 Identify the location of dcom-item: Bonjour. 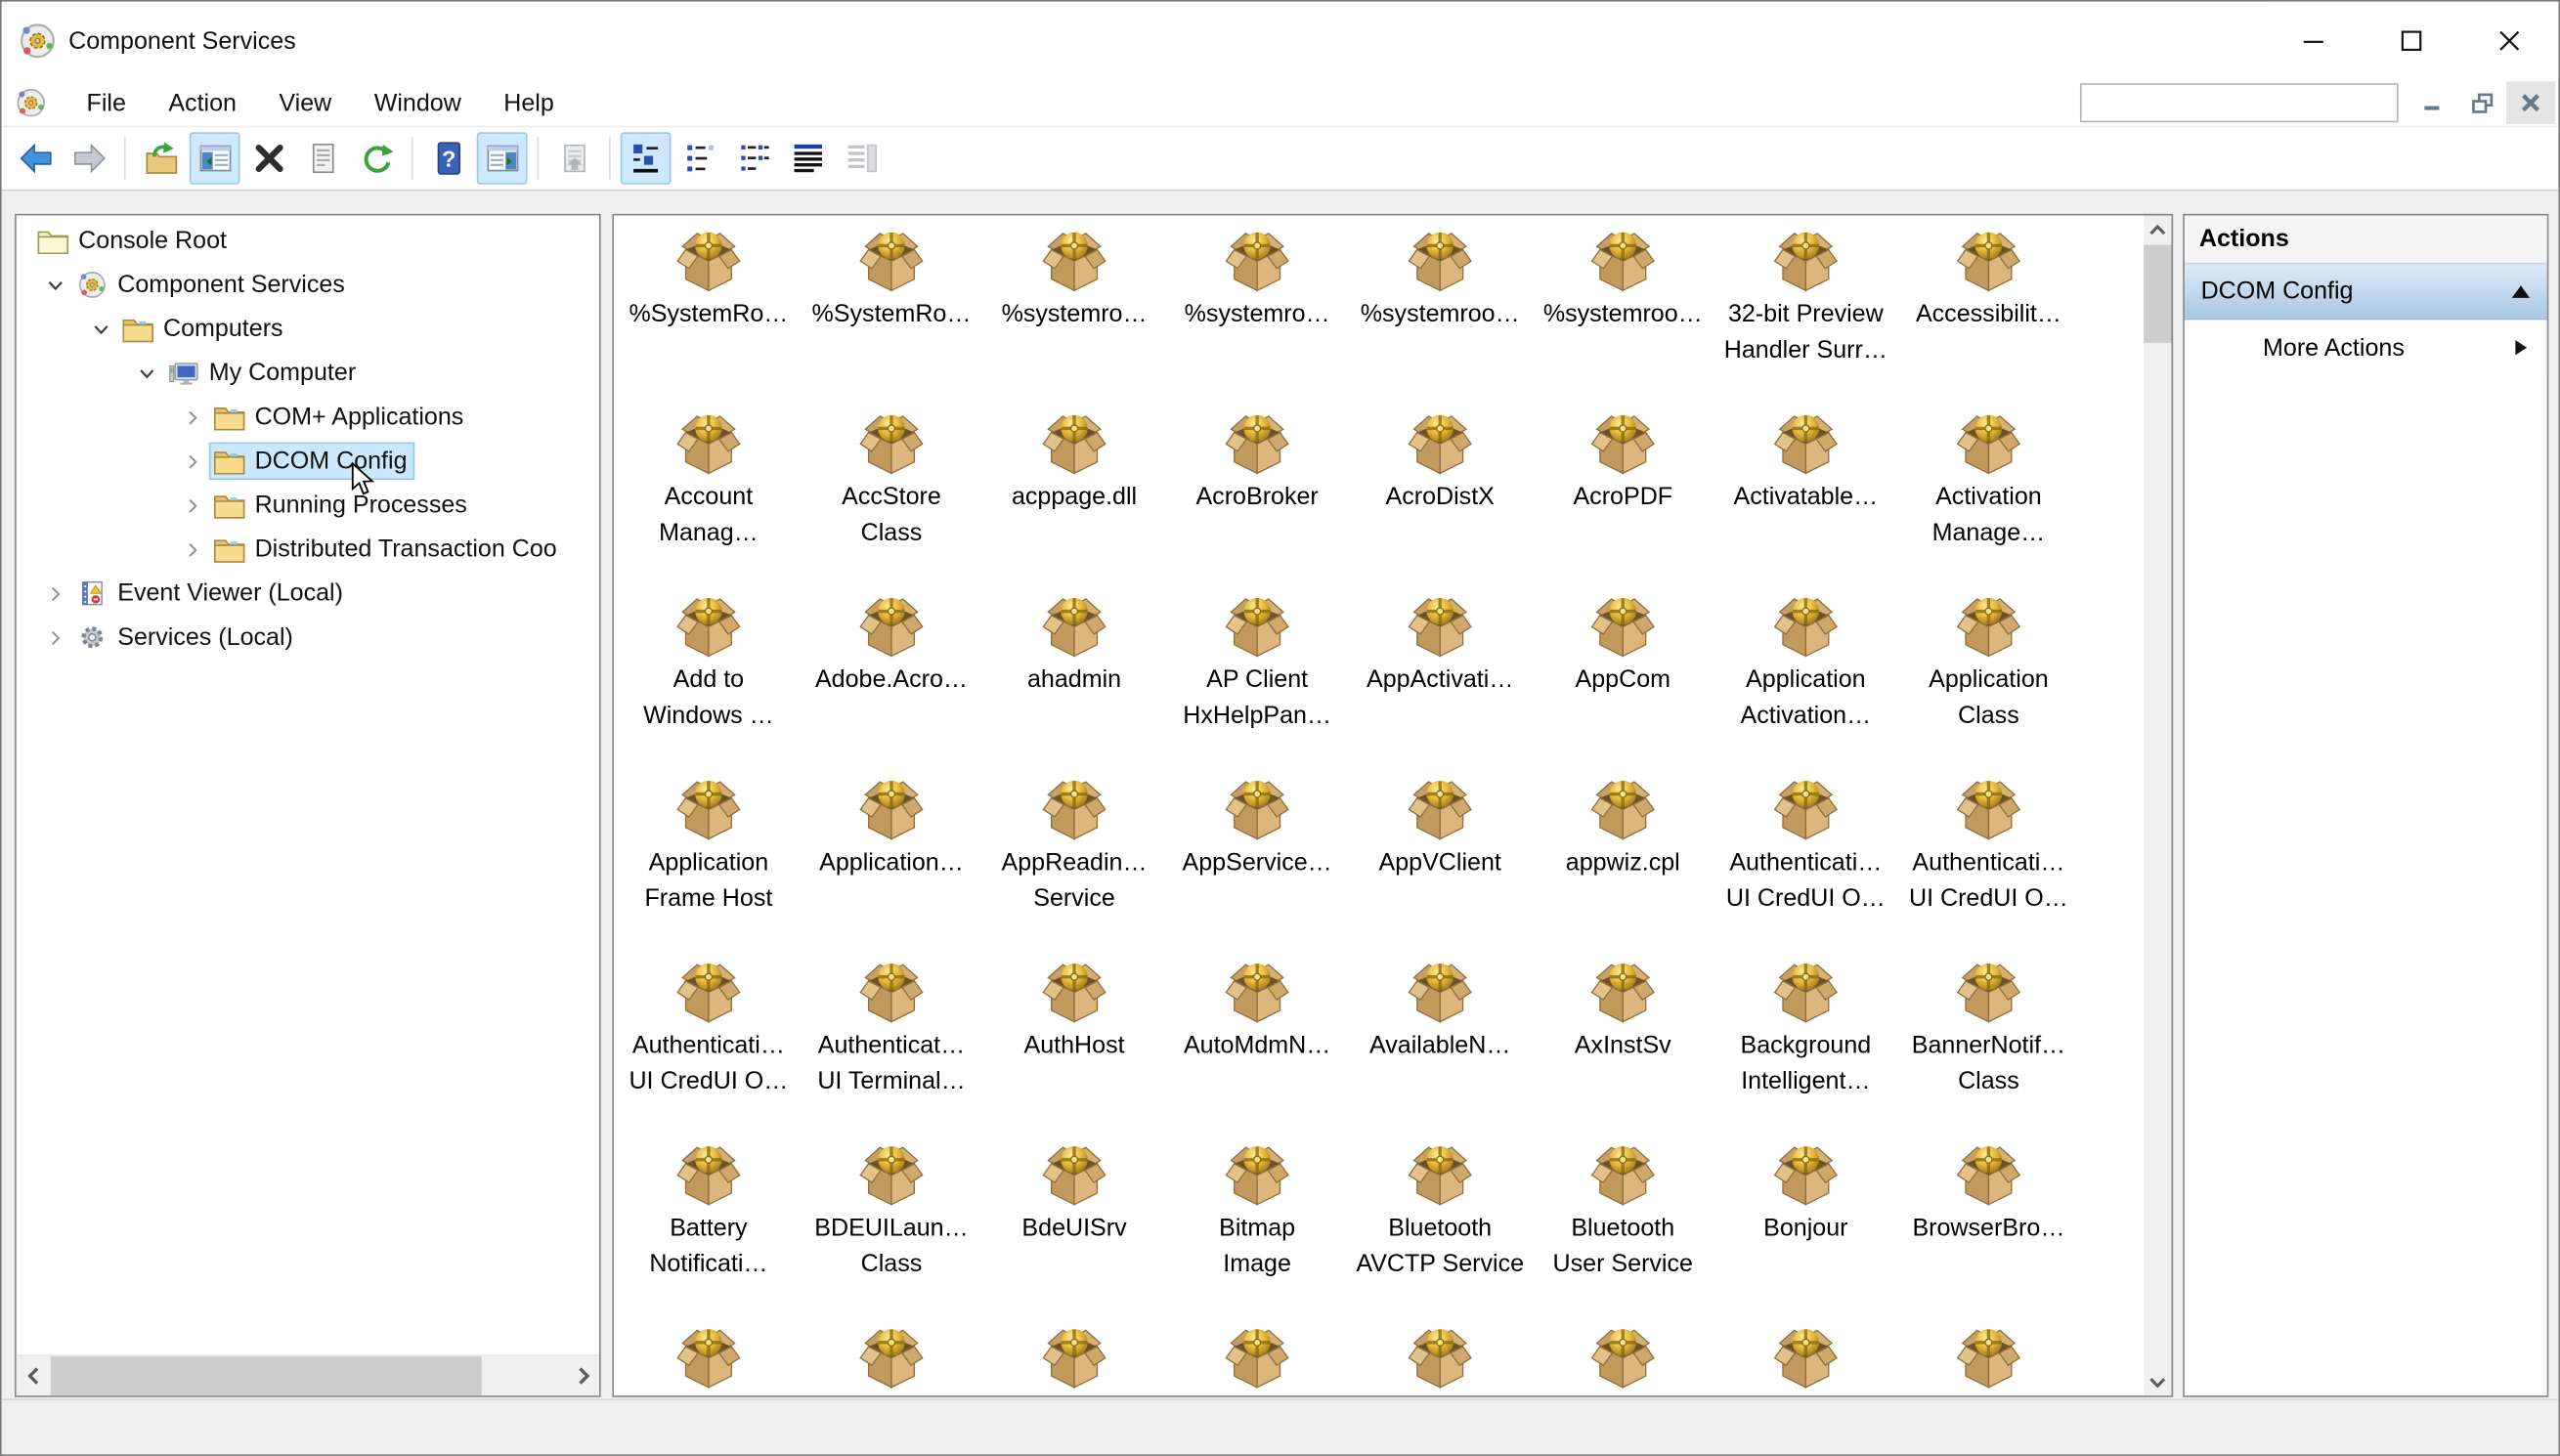
(1805, 1230).